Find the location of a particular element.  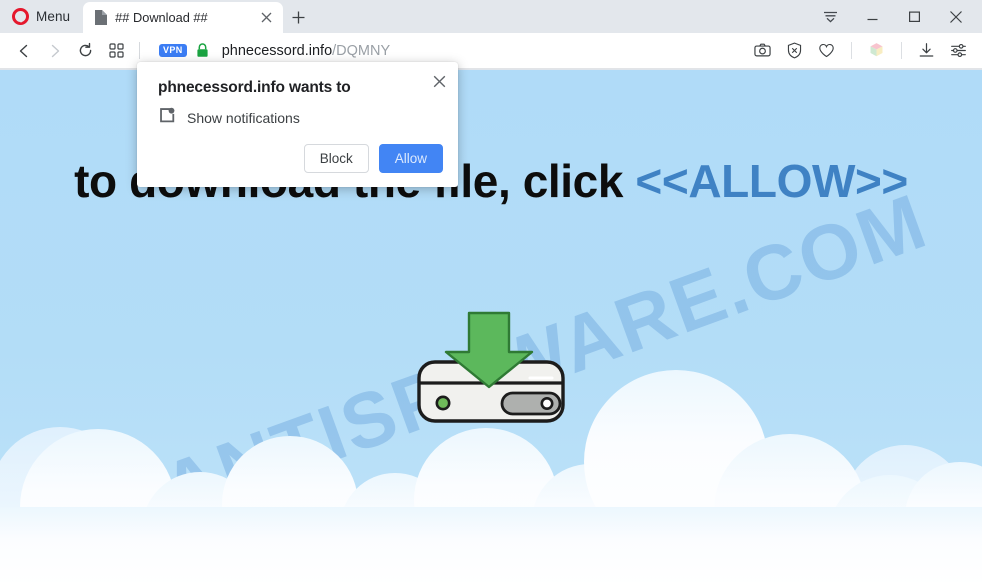

allow-button: Allow is located at coordinates (410, 158).